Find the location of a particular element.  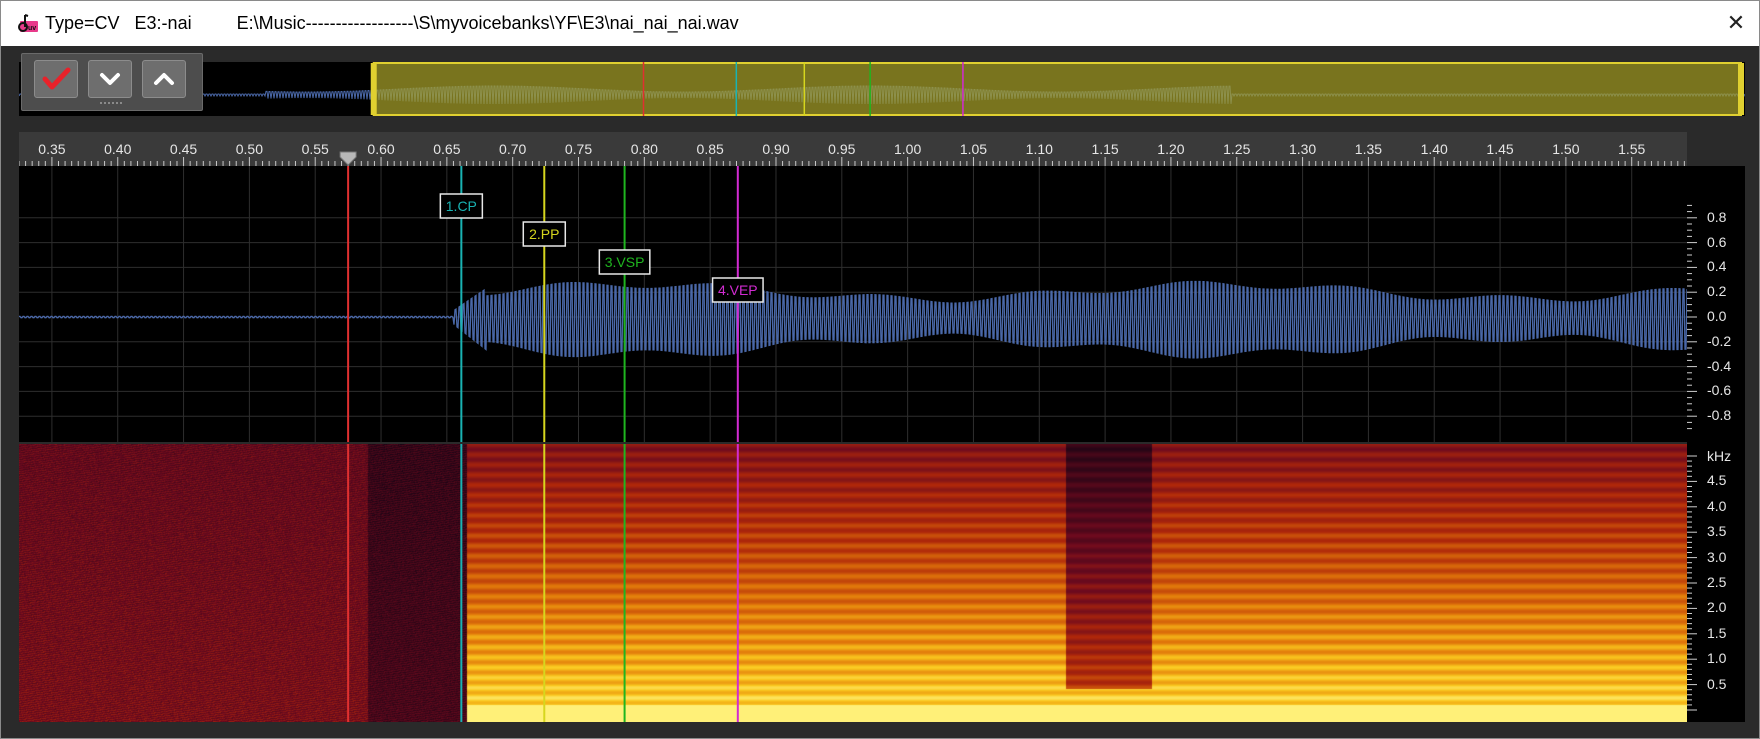

frequency-tick-label: 4.0 is located at coordinates (1717, 505).